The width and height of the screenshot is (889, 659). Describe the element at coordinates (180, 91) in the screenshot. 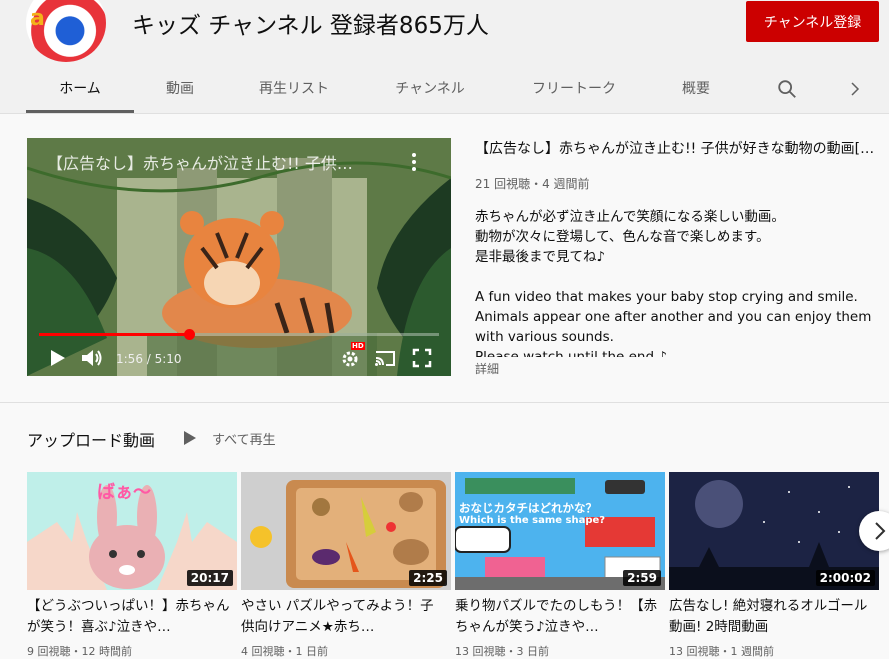

I see `tab-videos: 動画` at that location.